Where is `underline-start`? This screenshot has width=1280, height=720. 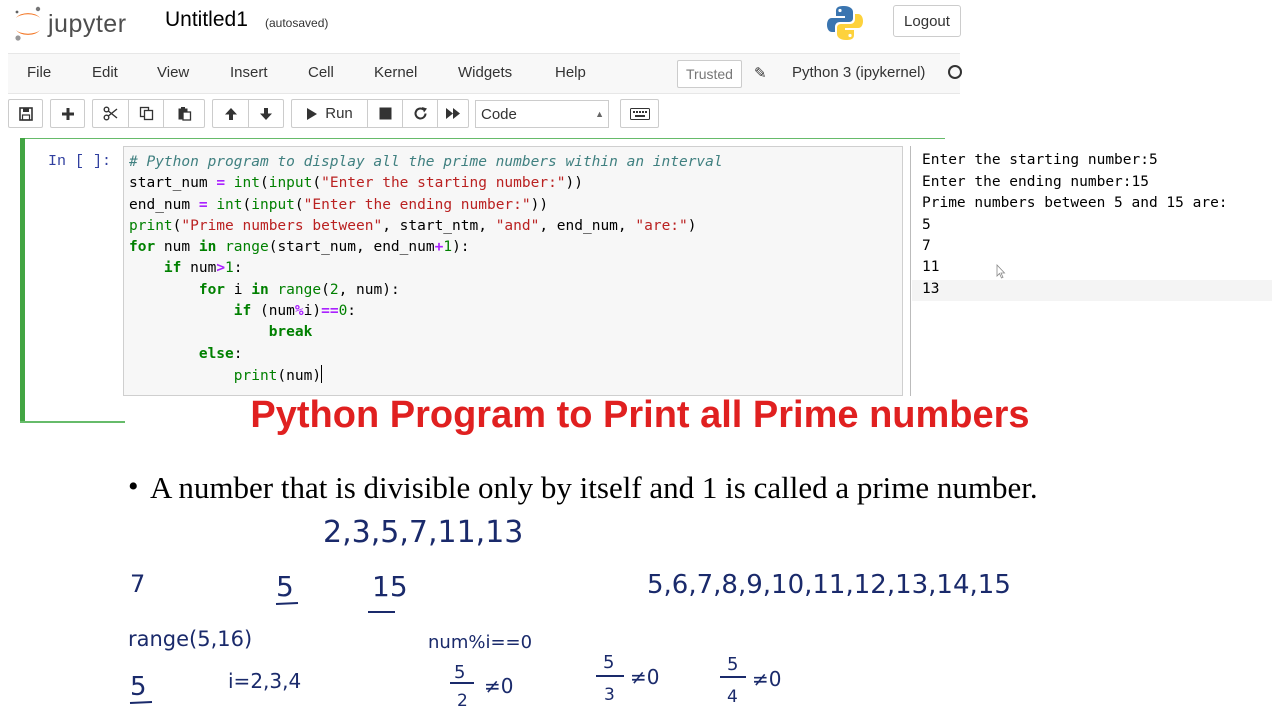
underline-start is located at coordinates (287, 603).